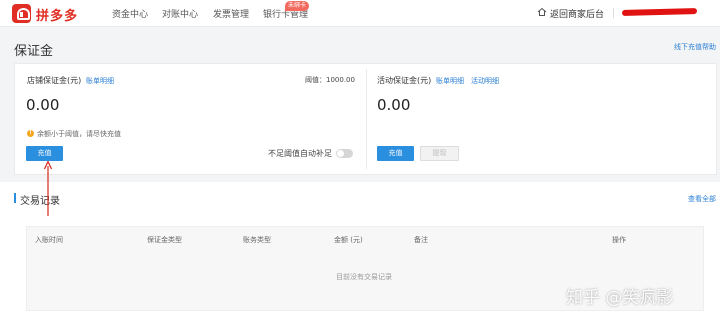 The height and width of the screenshot is (321, 720). I want to click on nav-divider, so click(613, 13).